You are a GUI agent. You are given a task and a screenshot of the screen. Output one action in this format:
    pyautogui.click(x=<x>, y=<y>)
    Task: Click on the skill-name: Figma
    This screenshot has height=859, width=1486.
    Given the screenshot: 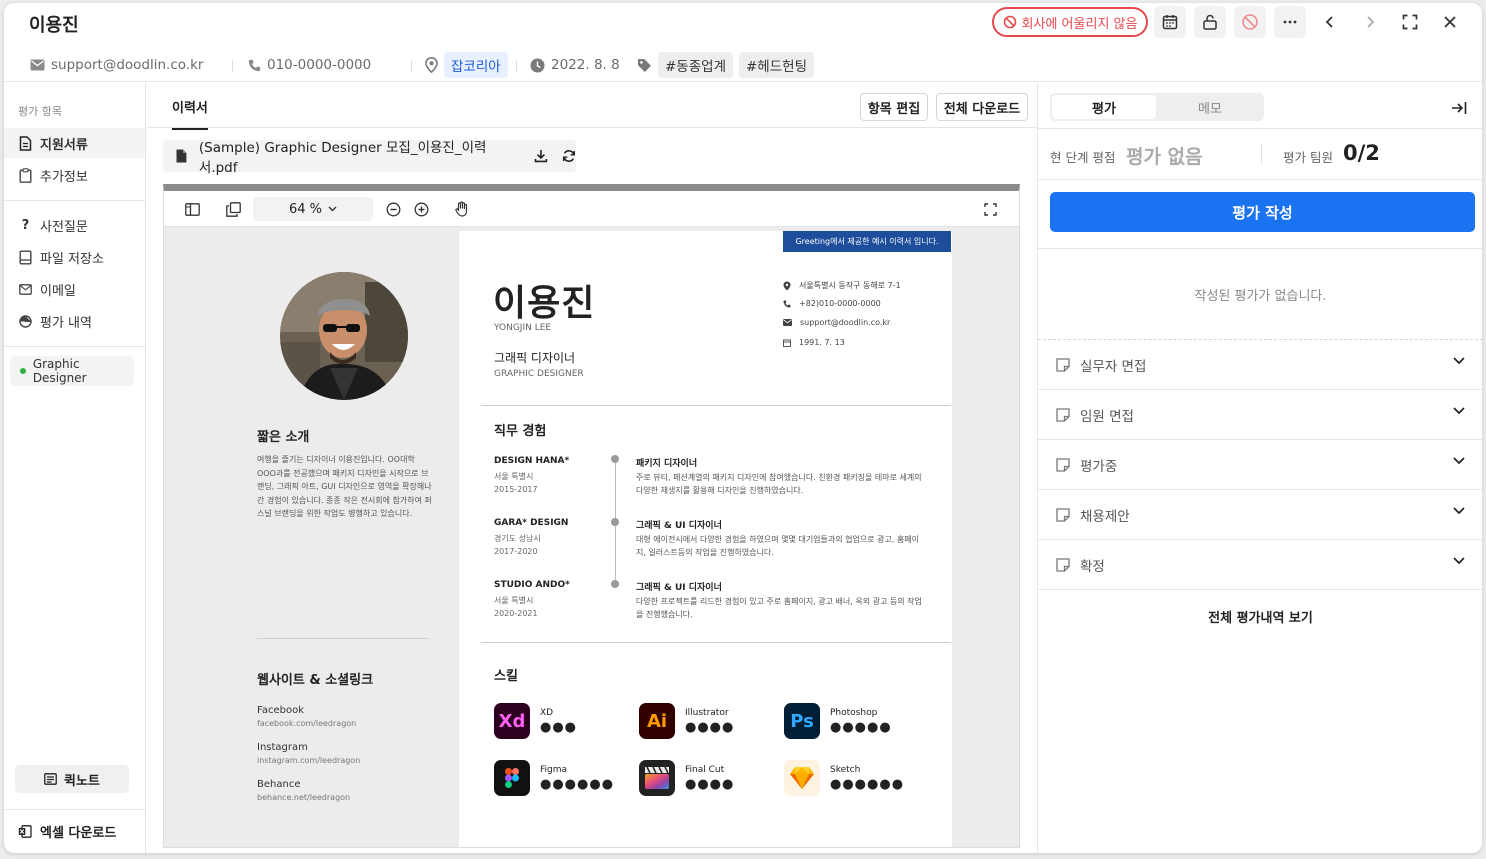 What is the action you would take?
    pyautogui.click(x=554, y=770)
    